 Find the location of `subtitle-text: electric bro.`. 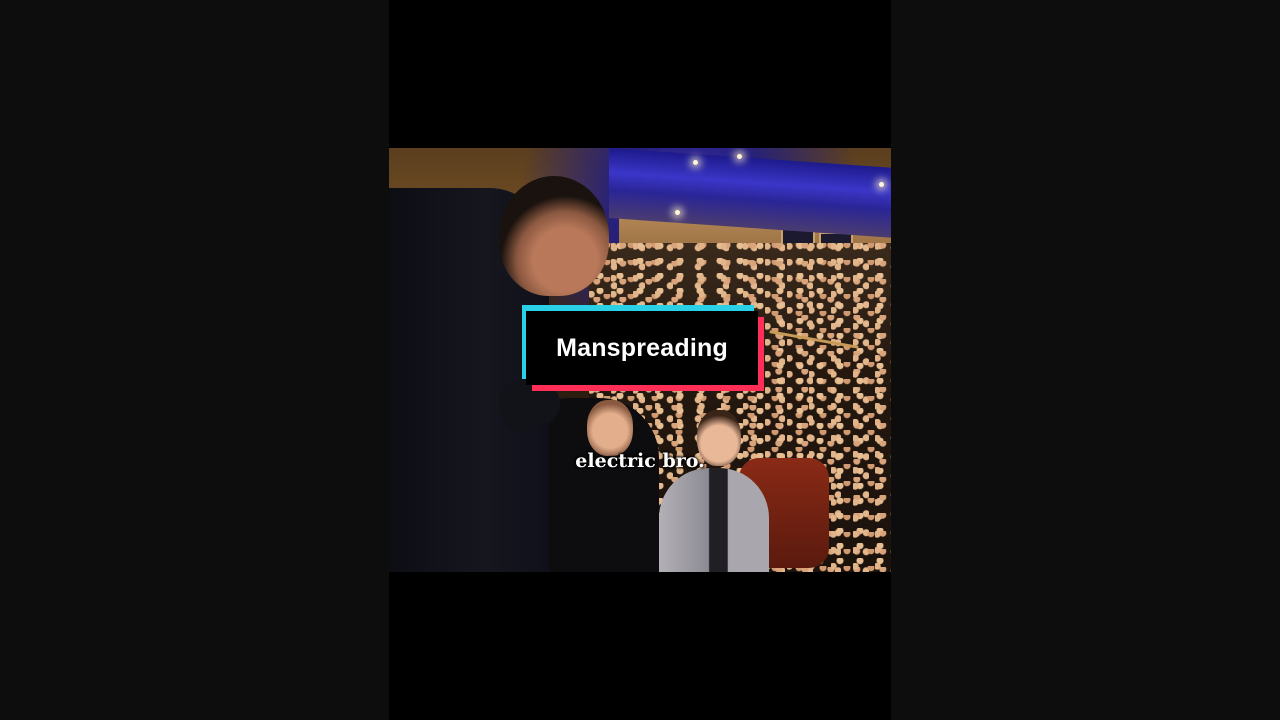

subtitle-text: electric bro. is located at coordinates (640, 461).